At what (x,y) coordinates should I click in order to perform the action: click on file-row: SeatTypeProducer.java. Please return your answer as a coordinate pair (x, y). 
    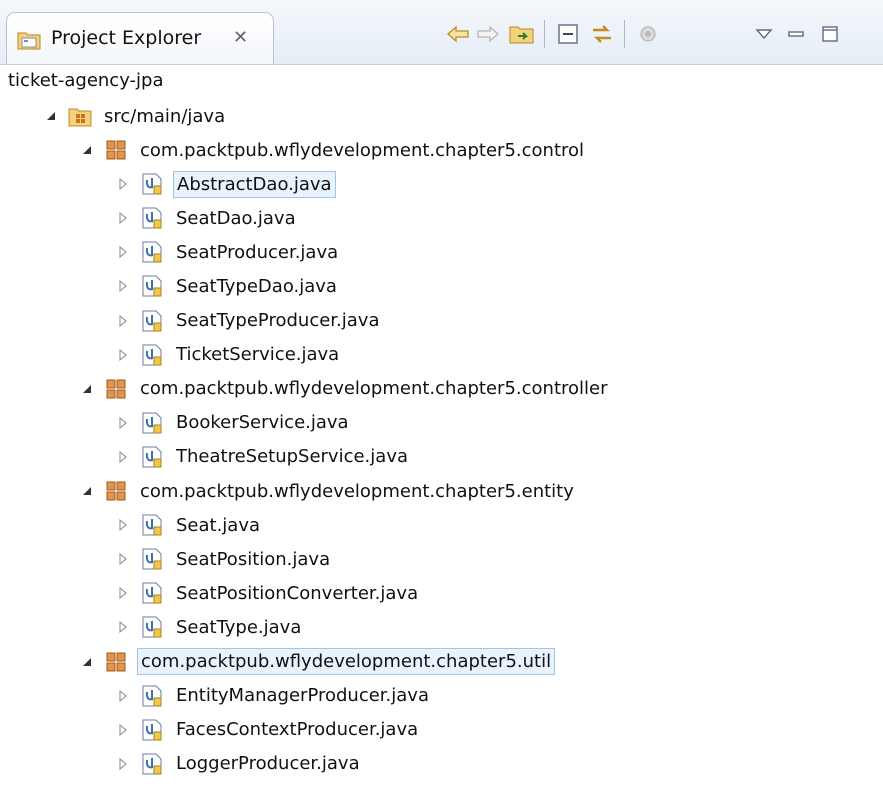
    Looking at the image, I should click on (248, 321).